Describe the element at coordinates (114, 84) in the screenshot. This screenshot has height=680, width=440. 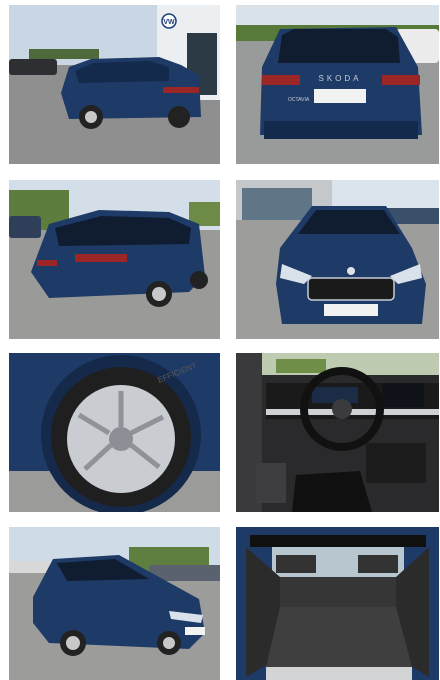
I see `photo-rear-three-quarter-showroom: VW` at that location.